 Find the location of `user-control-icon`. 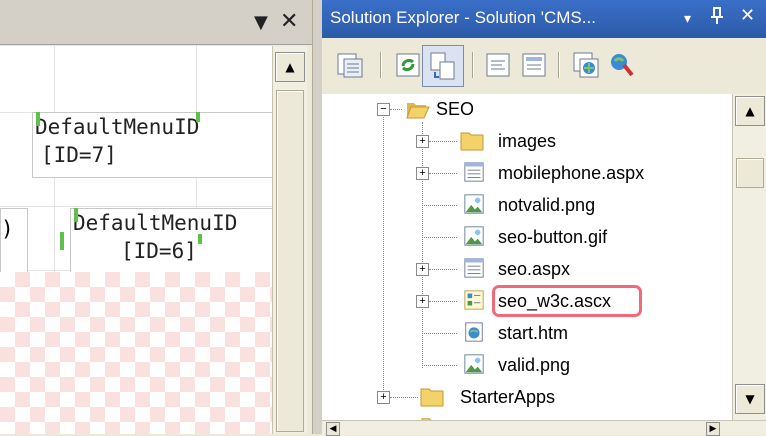

user-control-icon is located at coordinates (474, 300).